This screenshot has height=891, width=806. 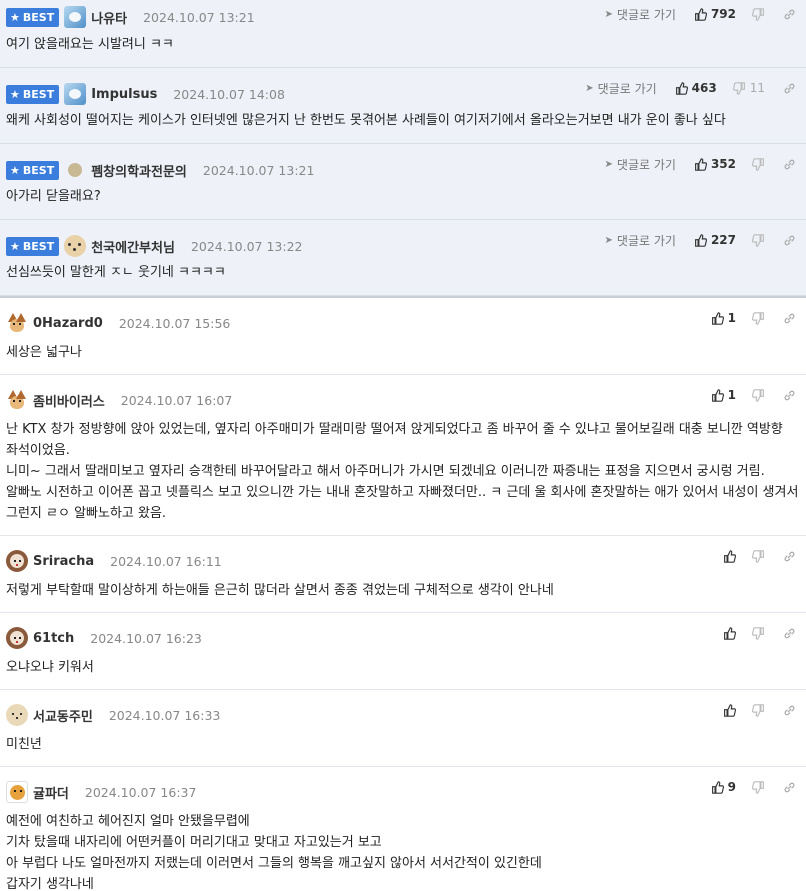 I want to click on upvote-button: 227, so click(x=715, y=240).